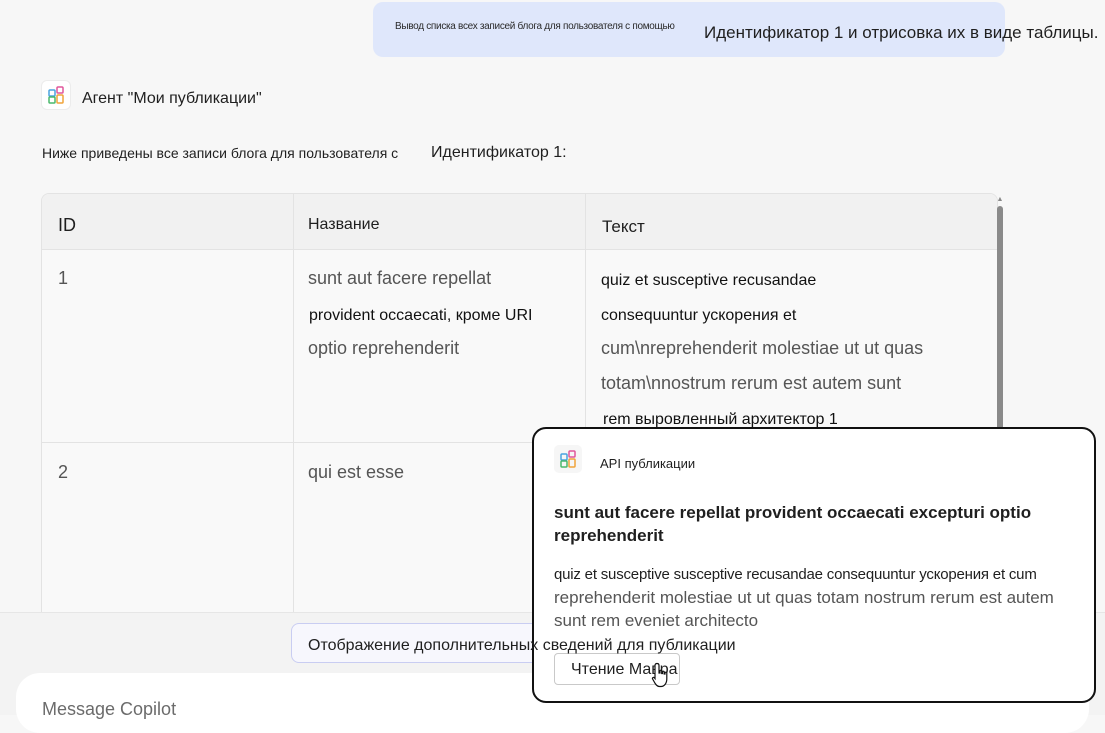 The width and height of the screenshot is (1105, 733). What do you see at coordinates (709, 280) in the screenshot?
I see `cell-text-line: quiz et susceptive recusandae` at bounding box center [709, 280].